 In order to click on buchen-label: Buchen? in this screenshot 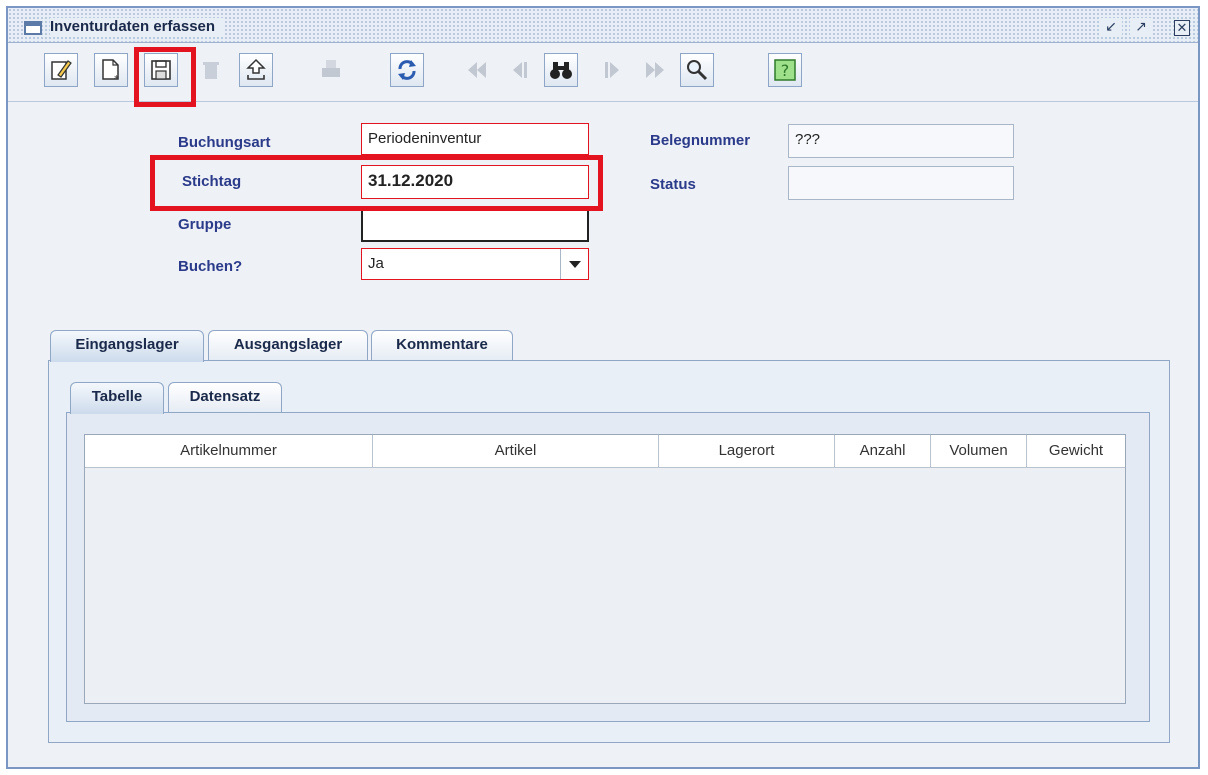, I will do `click(210, 266)`.